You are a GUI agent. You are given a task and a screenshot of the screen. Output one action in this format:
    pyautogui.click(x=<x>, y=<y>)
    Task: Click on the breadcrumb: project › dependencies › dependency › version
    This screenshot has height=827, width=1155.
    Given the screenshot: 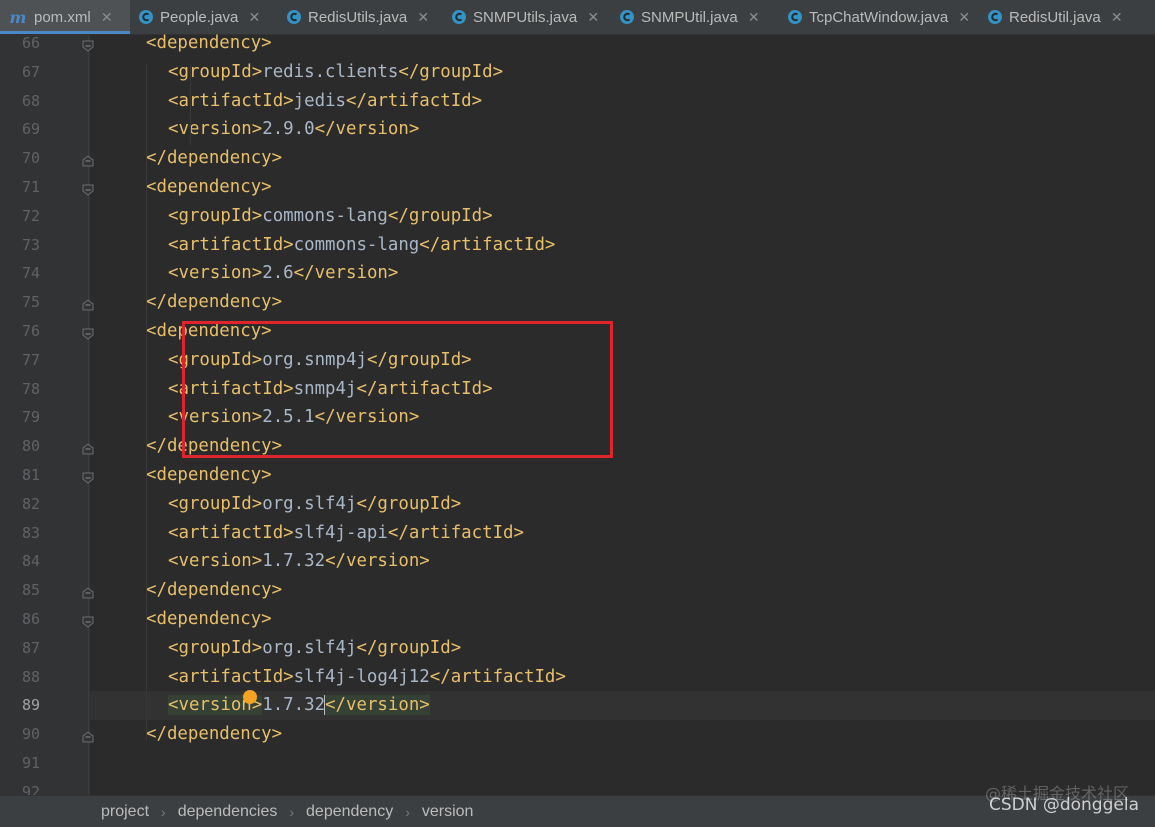 What is the action you would take?
    pyautogui.click(x=577, y=811)
    